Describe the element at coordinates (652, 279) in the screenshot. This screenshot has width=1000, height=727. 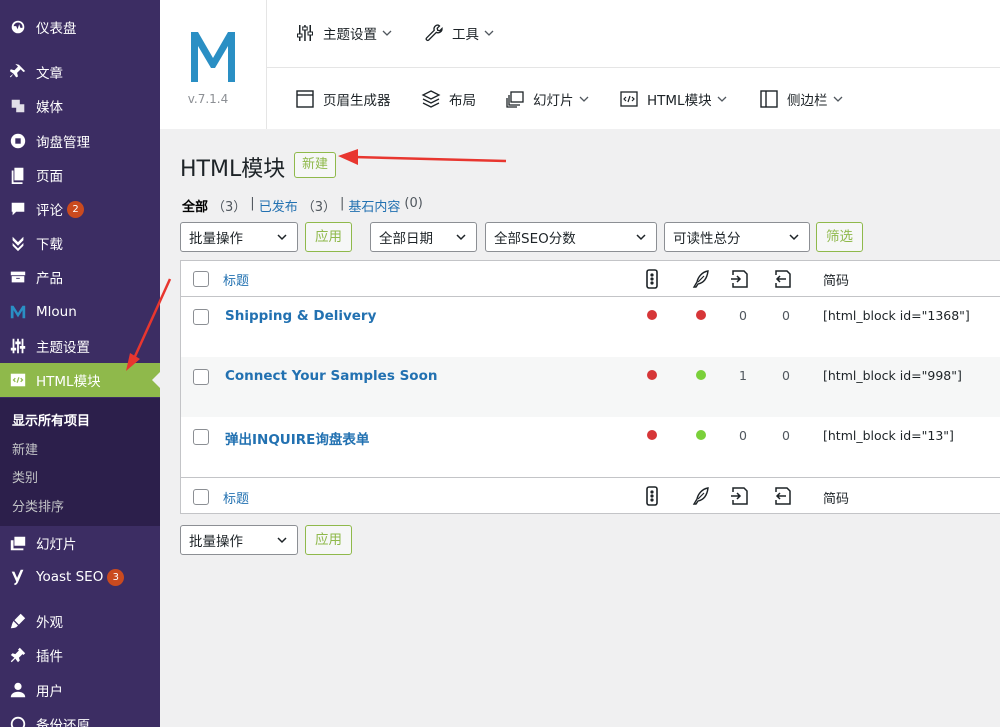
I see `seo-score-column-icon` at that location.